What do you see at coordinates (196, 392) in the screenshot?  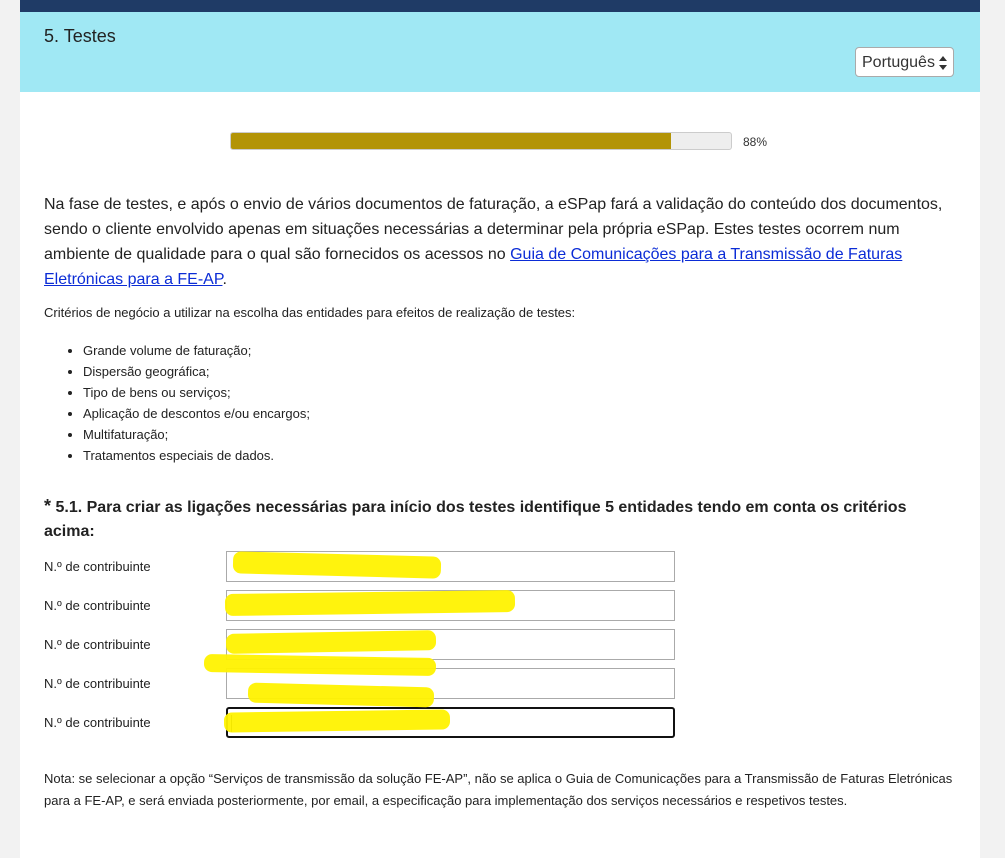 I see `criteria-item: Tipo de bens ou serviços;` at bounding box center [196, 392].